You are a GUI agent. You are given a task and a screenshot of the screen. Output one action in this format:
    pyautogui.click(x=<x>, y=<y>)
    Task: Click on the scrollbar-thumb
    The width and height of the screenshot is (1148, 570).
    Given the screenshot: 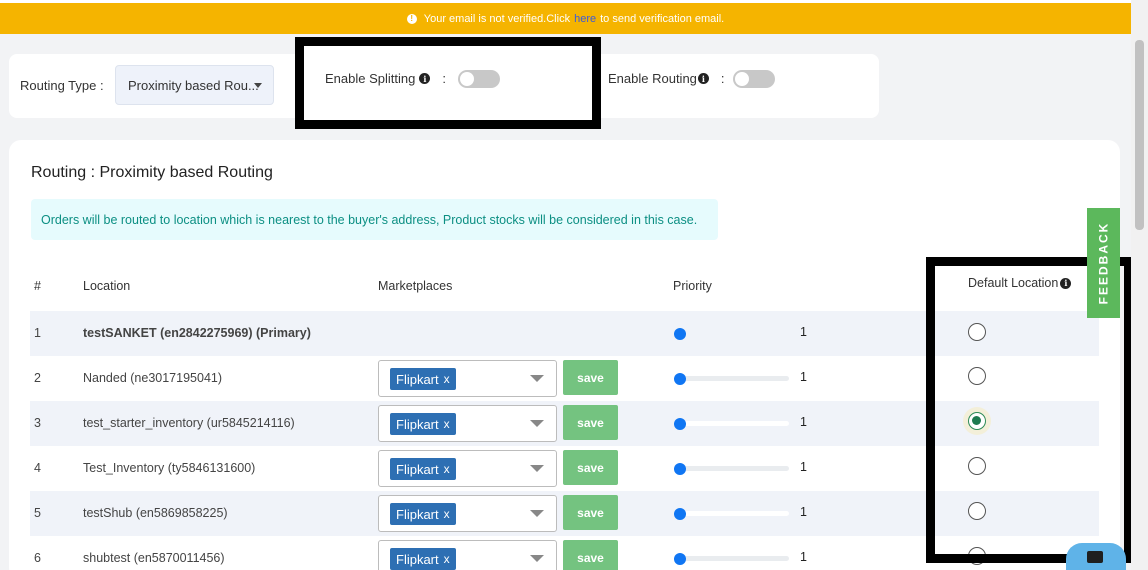 What is the action you would take?
    pyautogui.click(x=1139, y=135)
    